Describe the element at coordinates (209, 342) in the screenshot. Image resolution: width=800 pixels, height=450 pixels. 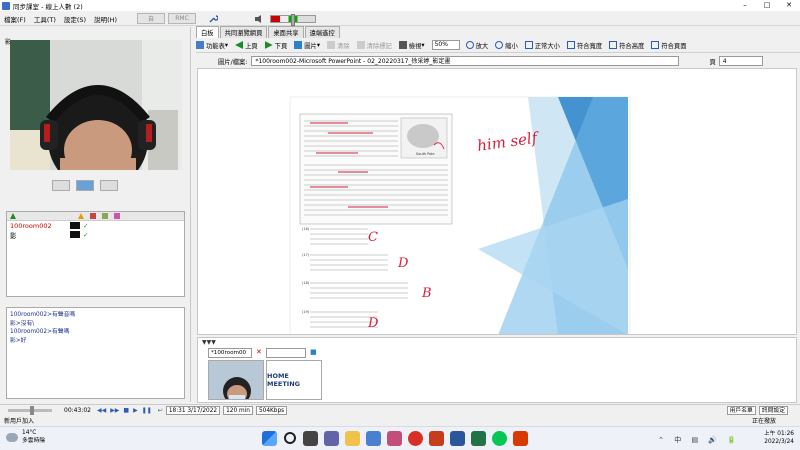
I see `collapse-arrows-icon: ▼▼▼` at that location.